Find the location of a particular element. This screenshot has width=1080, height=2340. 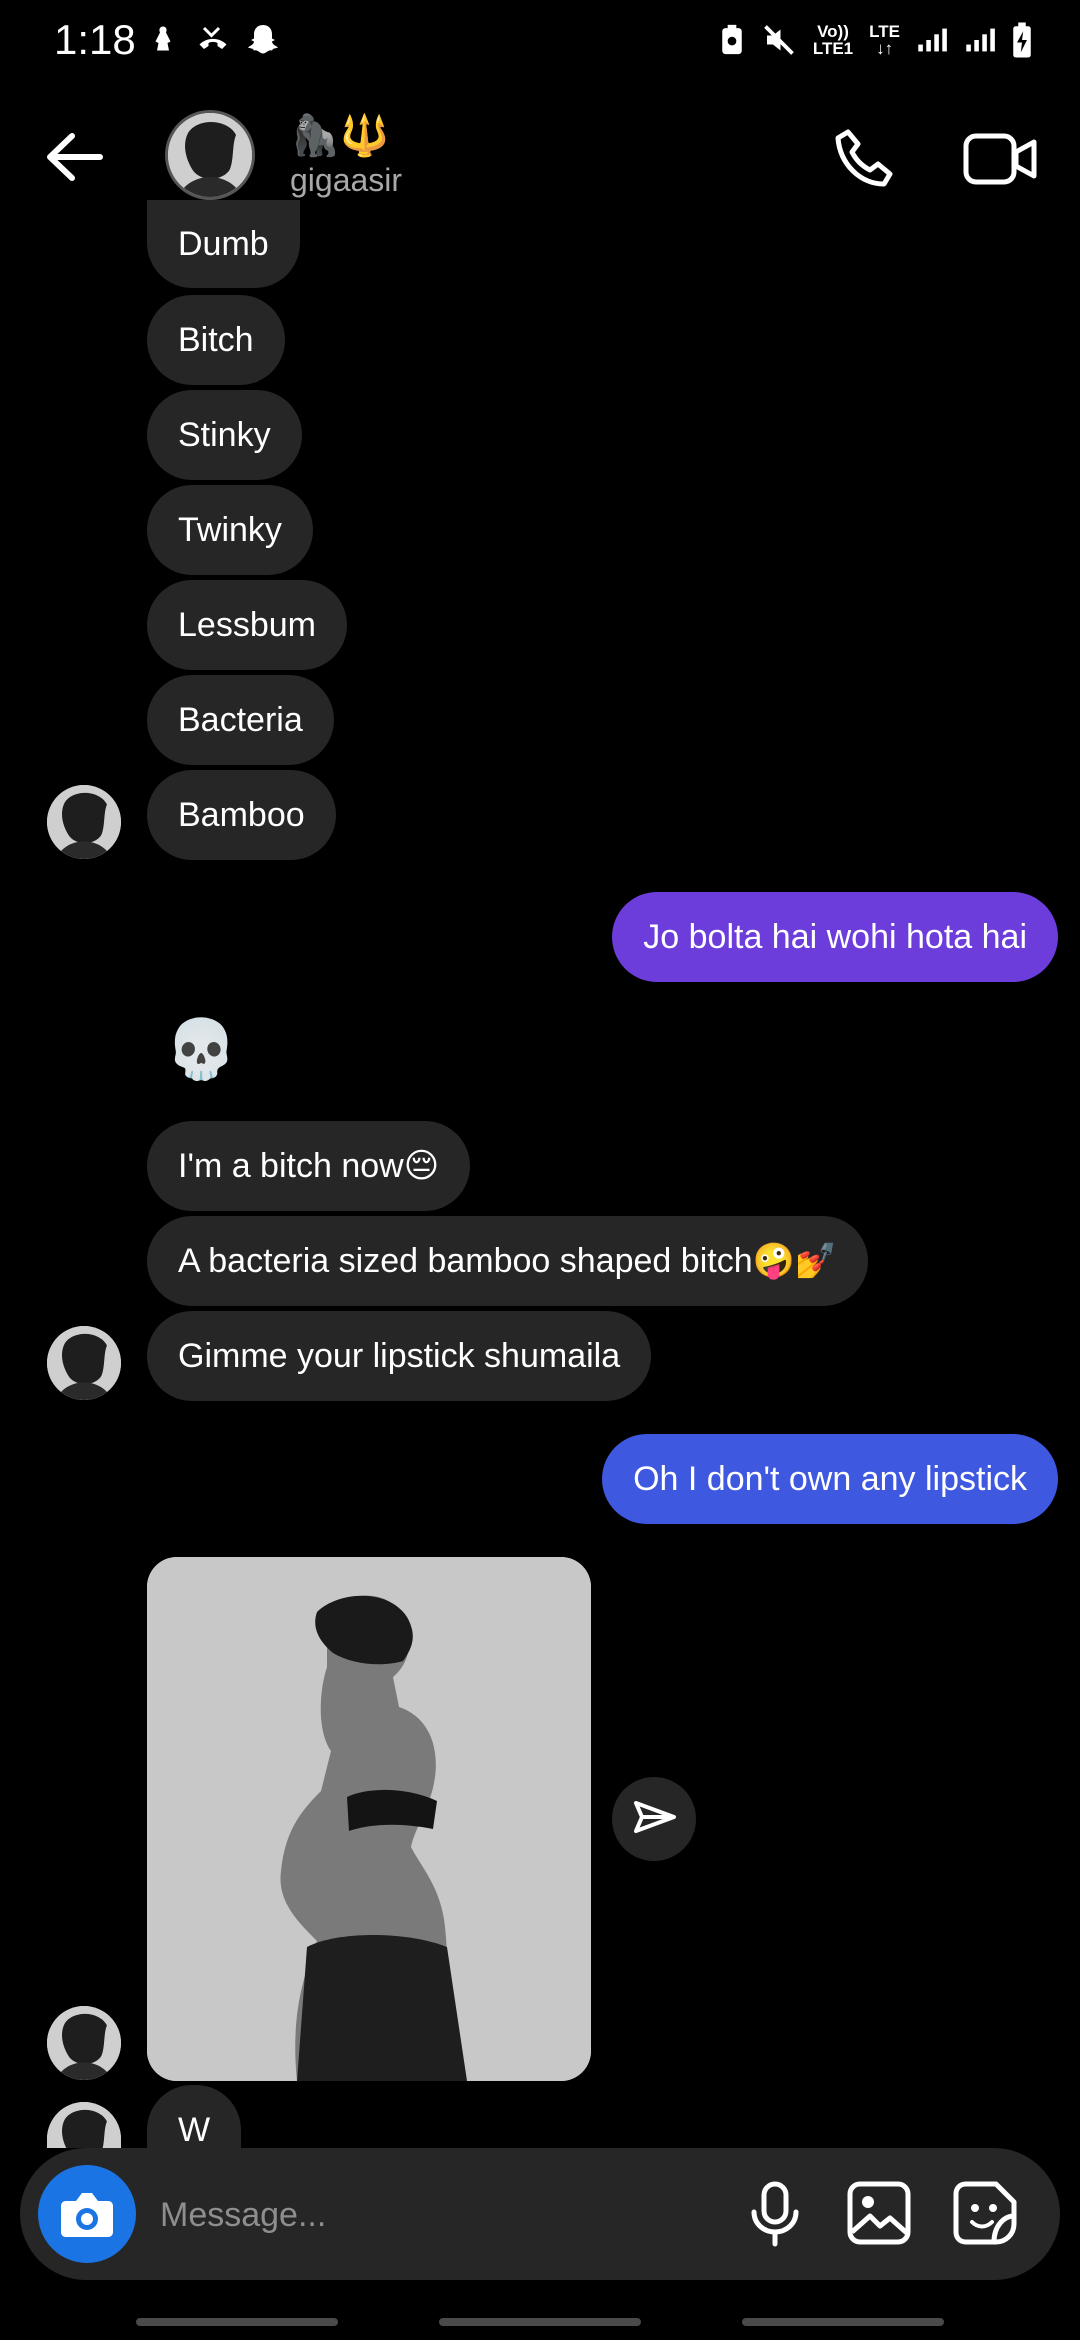

video-camera-icon is located at coordinates (1000, 159).